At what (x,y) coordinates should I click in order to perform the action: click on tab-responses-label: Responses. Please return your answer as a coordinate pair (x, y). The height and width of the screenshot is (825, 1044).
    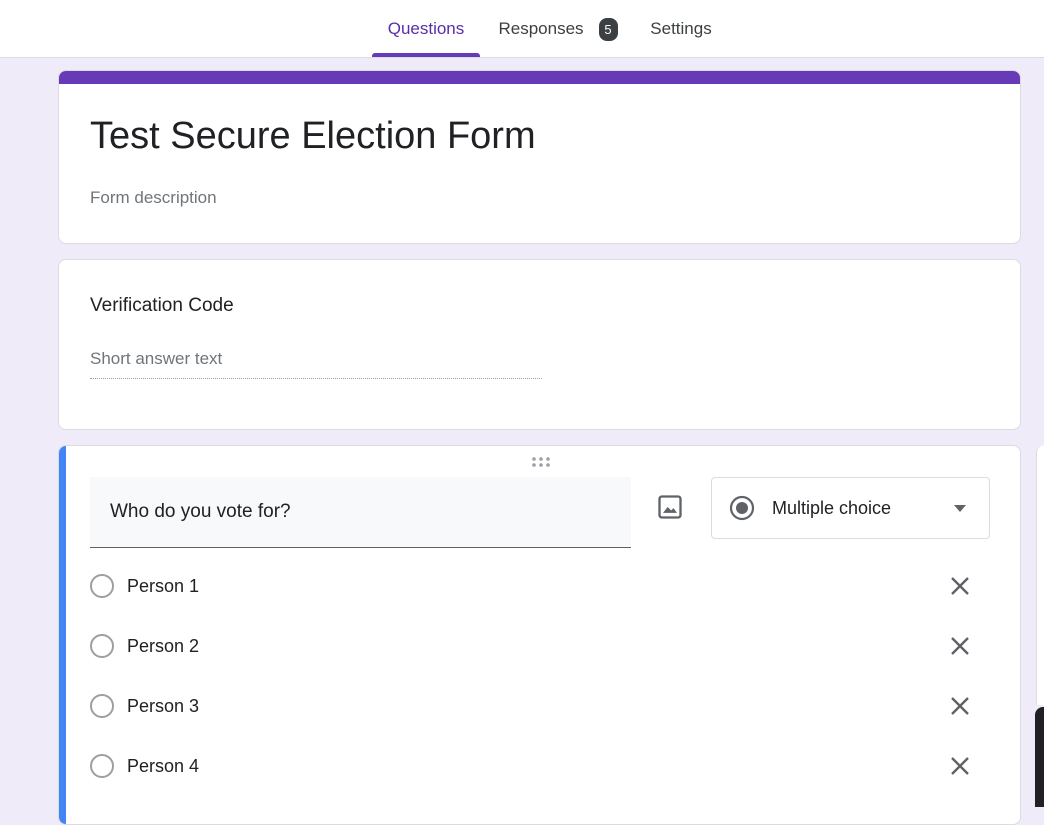
    Looking at the image, I should click on (541, 28).